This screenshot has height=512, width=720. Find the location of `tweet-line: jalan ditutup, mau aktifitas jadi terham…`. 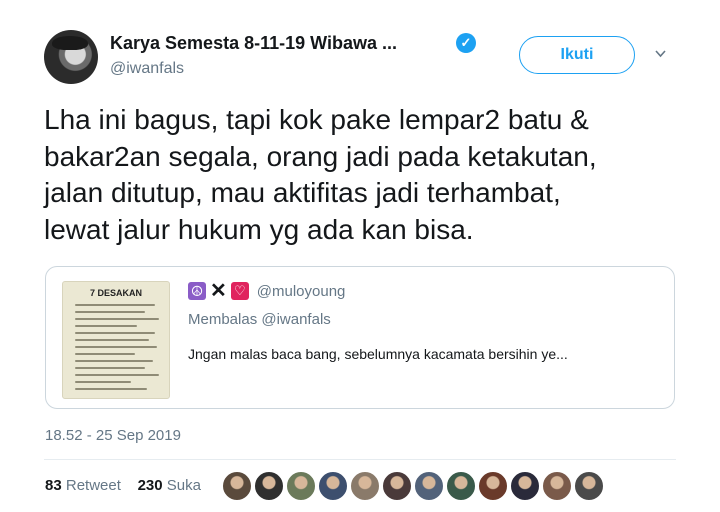

tweet-line: jalan ditutup, mau aktifitas jadi terham… is located at coordinates (302, 192).